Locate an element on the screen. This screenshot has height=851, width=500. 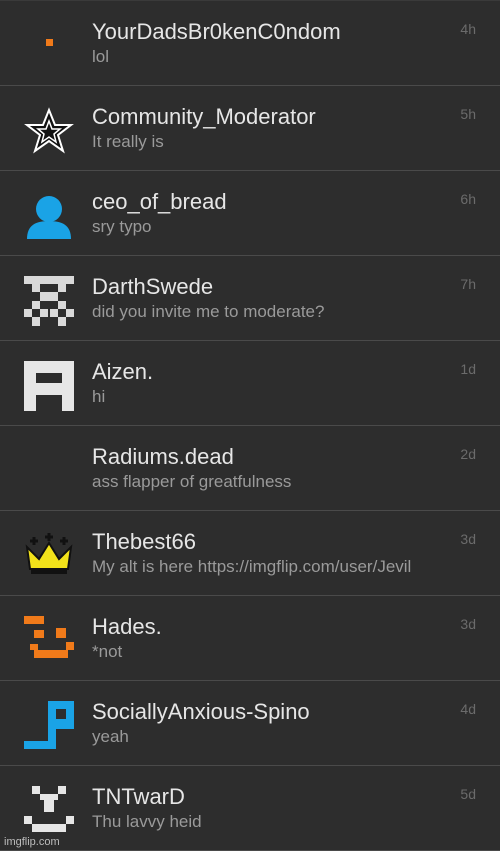
conversation-username: Community_Moderator is located at coordinates (204, 116).